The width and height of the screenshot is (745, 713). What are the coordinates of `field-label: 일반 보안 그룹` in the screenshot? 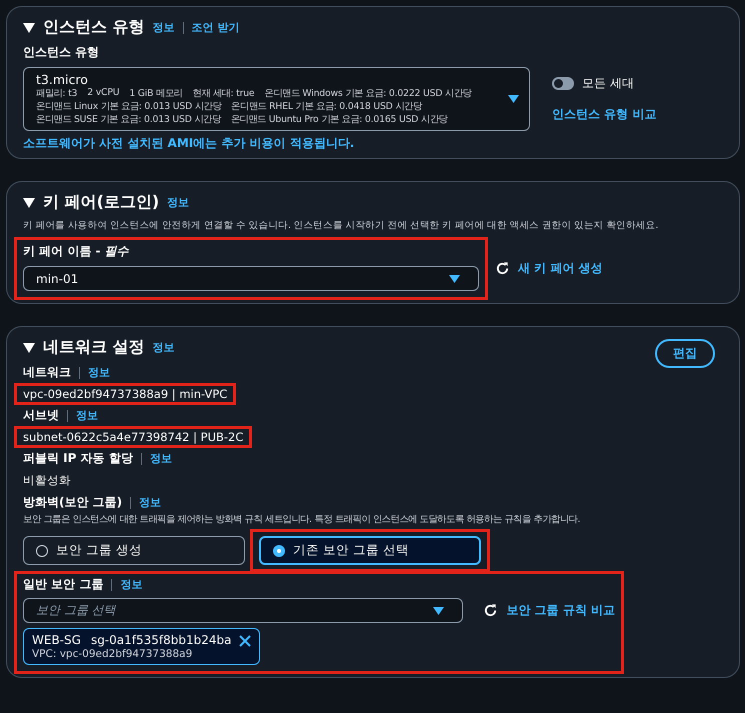 It's located at (63, 584).